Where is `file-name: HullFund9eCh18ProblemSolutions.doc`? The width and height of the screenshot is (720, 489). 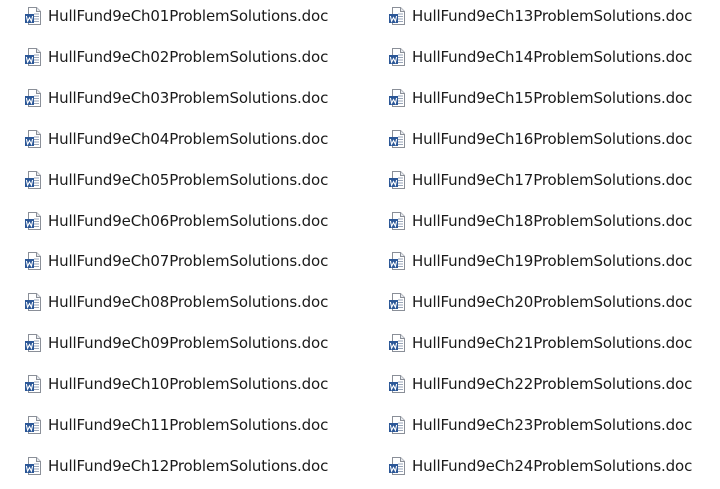 file-name: HullFund9eCh18ProblemSolutions.doc is located at coordinates (552, 220).